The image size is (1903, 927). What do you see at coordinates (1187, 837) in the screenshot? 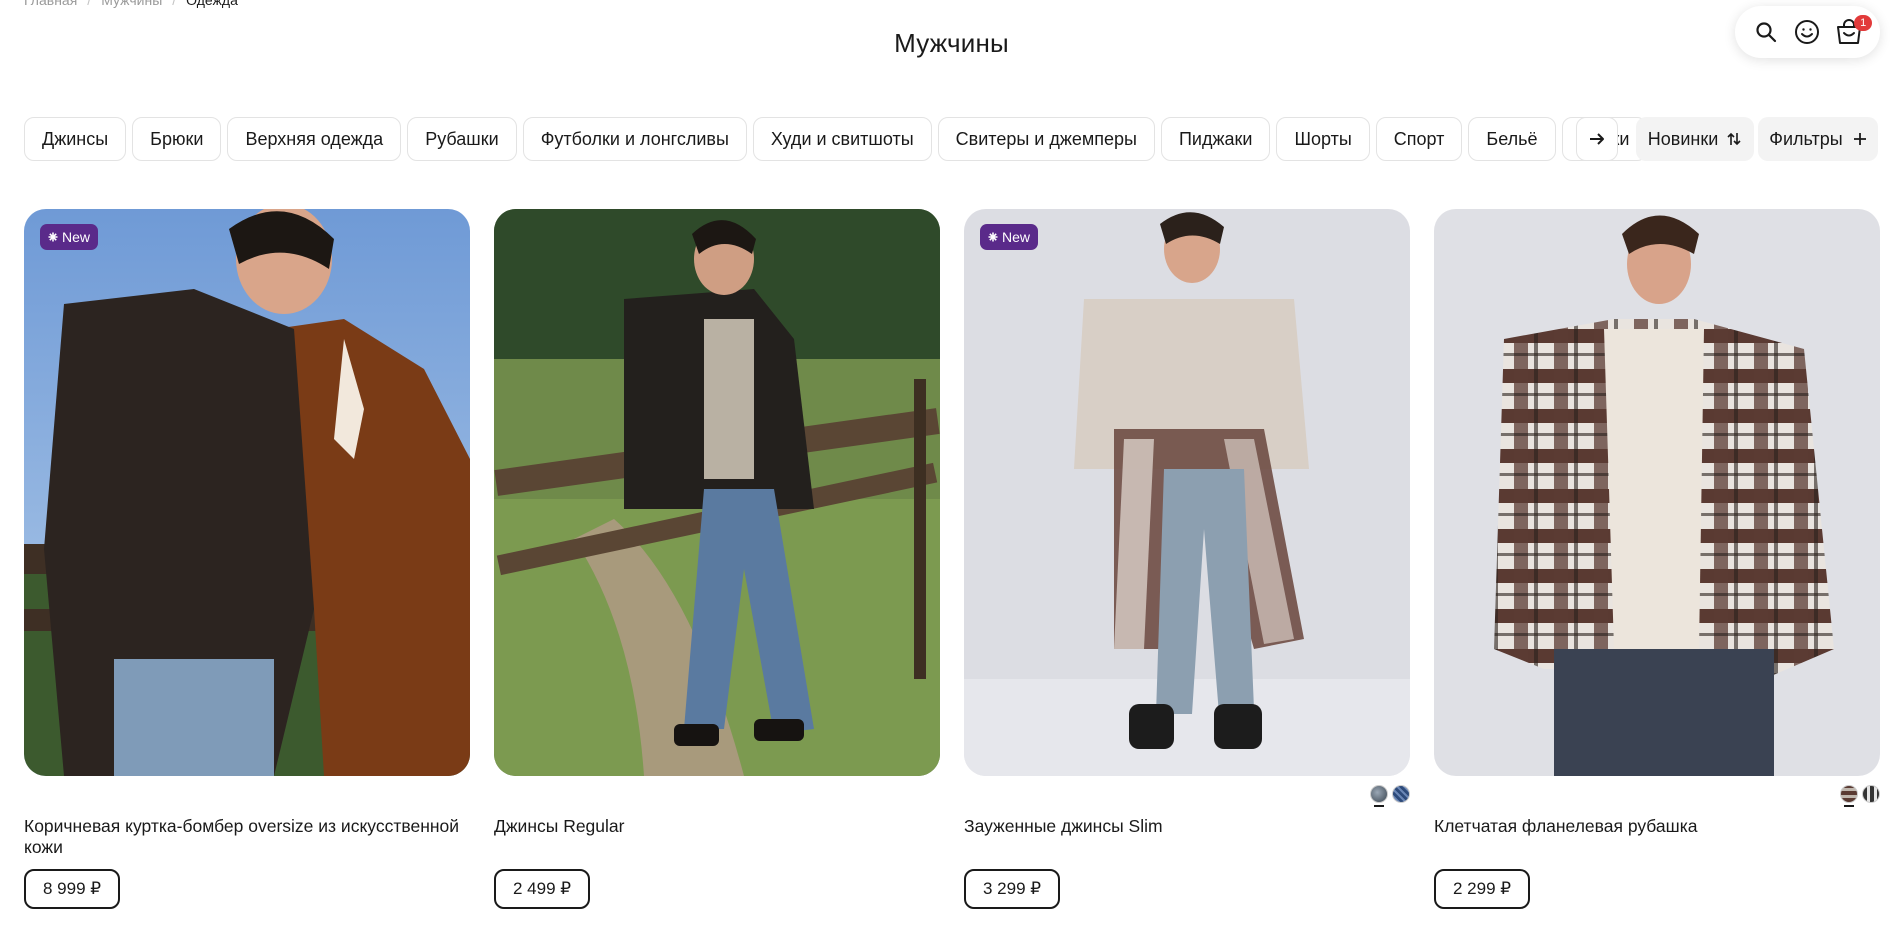
I see `product-title: Зауженные джинсы Slim` at bounding box center [1187, 837].